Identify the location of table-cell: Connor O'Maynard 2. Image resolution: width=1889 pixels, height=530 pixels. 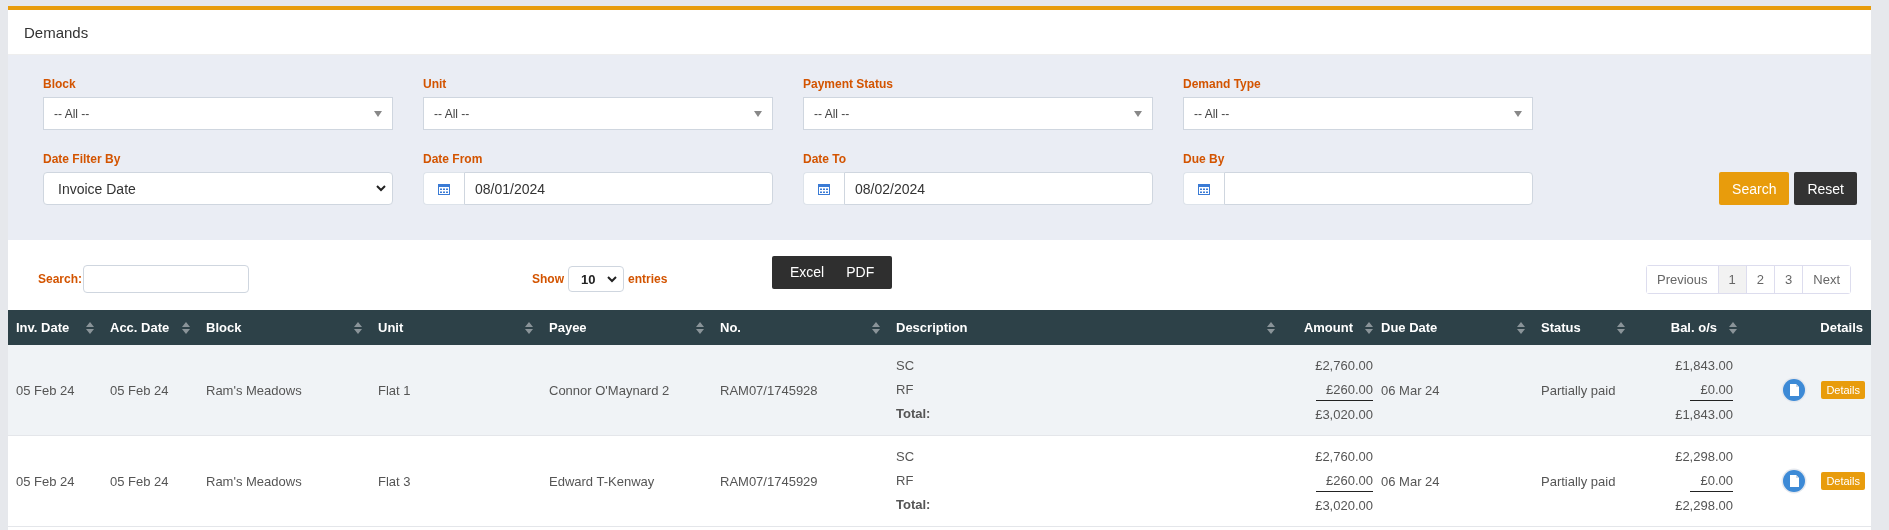
(609, 390).